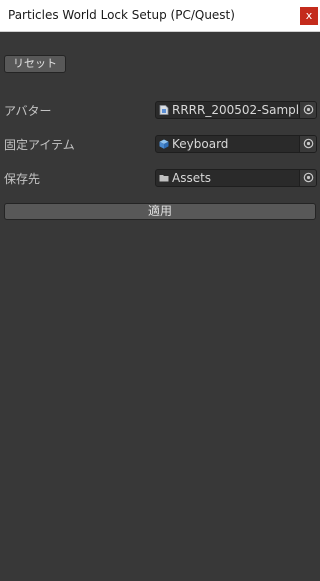 The image size is (320, 581). I want to click on avatar-value: RRRR_200502-Sample, so click(235, 110).